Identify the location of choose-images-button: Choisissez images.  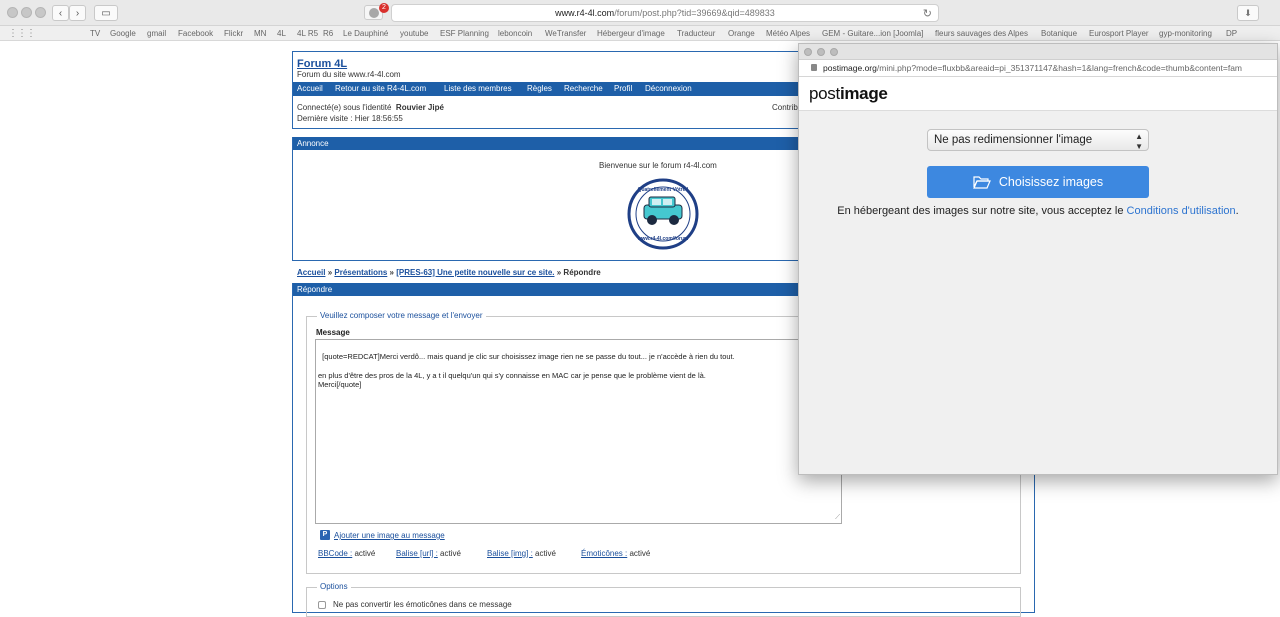
(1038, 182).